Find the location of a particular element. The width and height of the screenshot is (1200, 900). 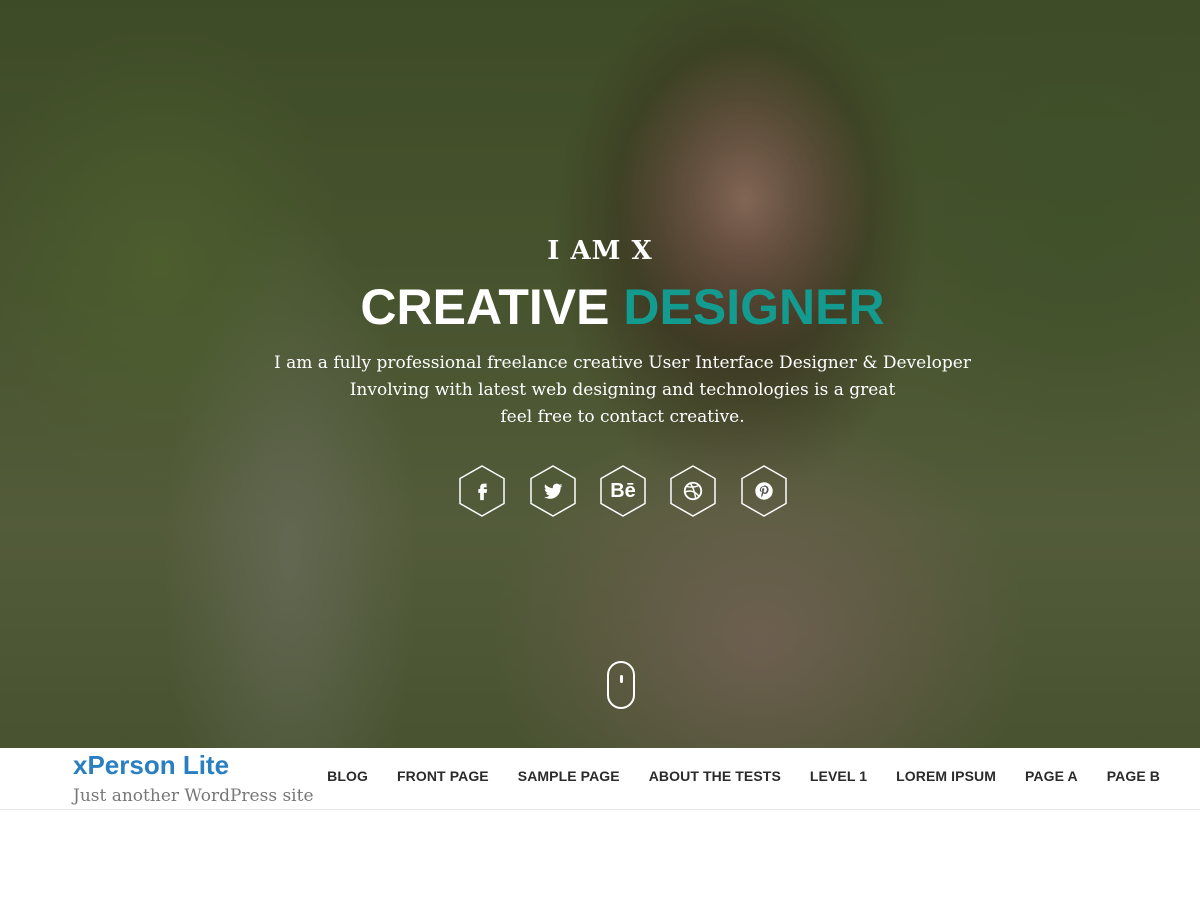

facebook-icon is located at coordinates (483, 492).